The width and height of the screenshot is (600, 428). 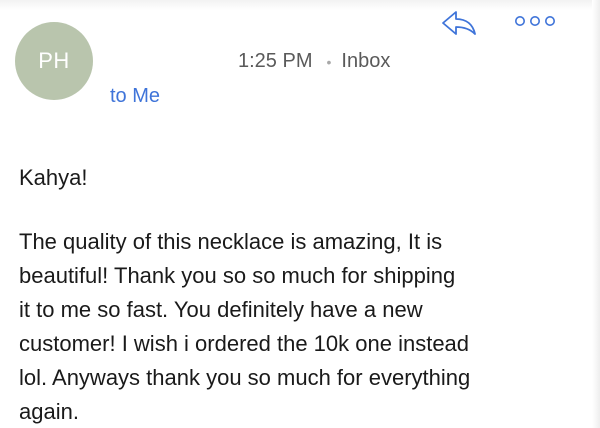 I want to click on top-edge, so click(x=300, y=5).